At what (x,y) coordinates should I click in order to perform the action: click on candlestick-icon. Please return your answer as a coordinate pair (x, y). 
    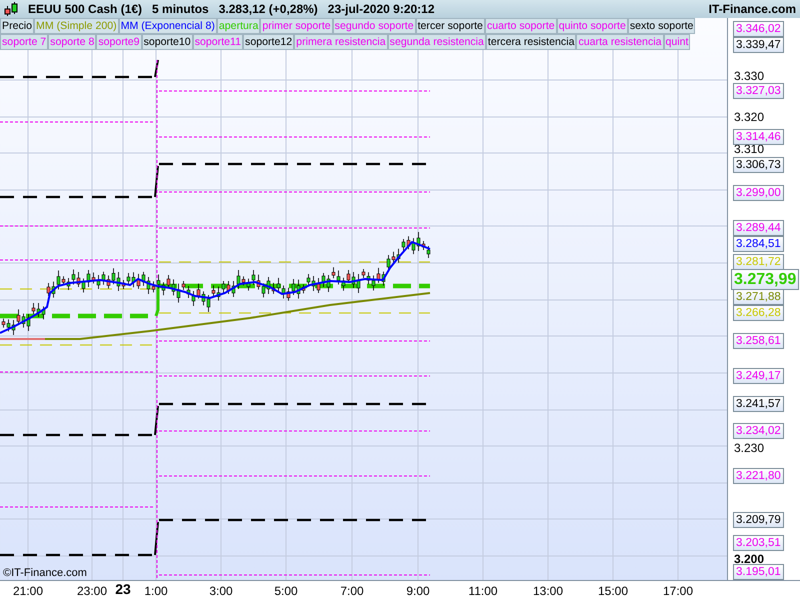
    Looking at the image, I should click on (11, 9).